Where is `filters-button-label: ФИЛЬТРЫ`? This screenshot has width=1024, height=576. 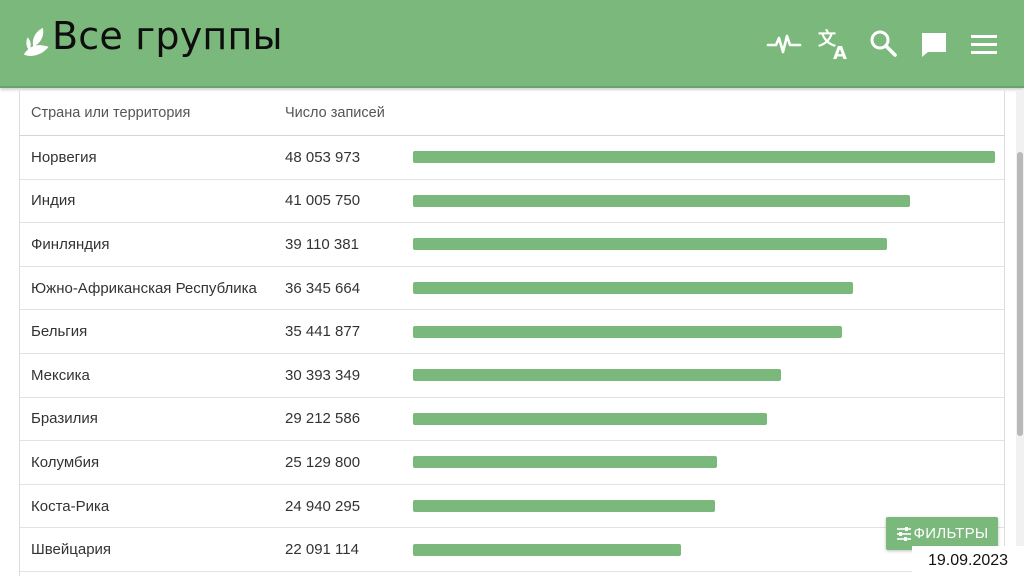
filters-button-label: ФИЛЬТРЫ is located at coordinates (951, 533).